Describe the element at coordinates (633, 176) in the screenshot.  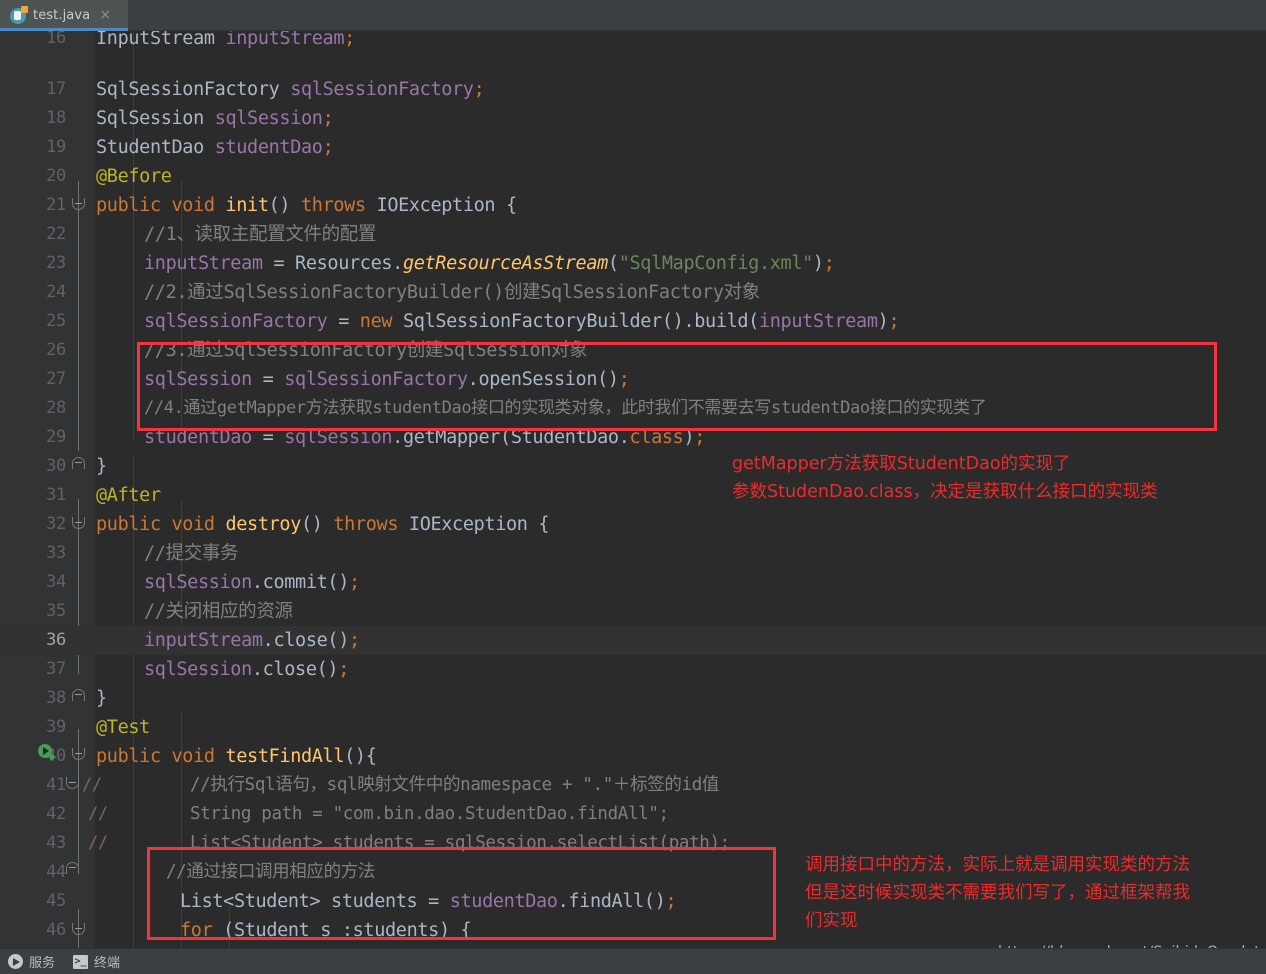
I see `code-line-row: 20 @Before` at that location.